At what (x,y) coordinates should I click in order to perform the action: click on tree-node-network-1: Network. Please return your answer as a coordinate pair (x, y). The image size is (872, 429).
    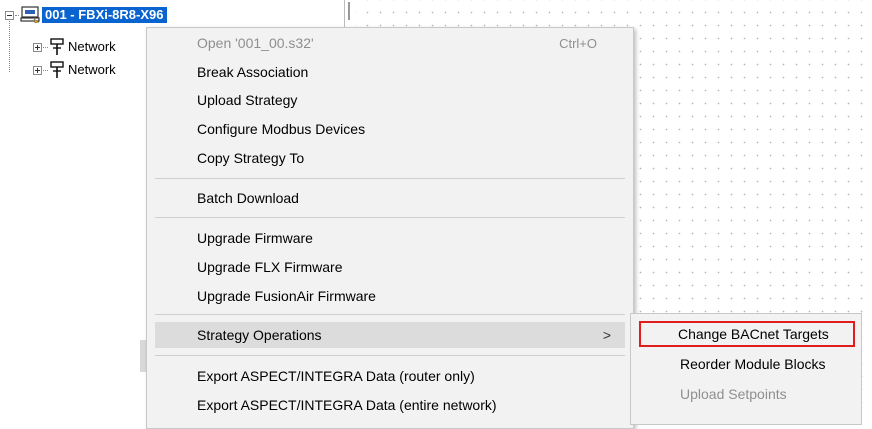
    Looking at the image, I should click on (74, 47).